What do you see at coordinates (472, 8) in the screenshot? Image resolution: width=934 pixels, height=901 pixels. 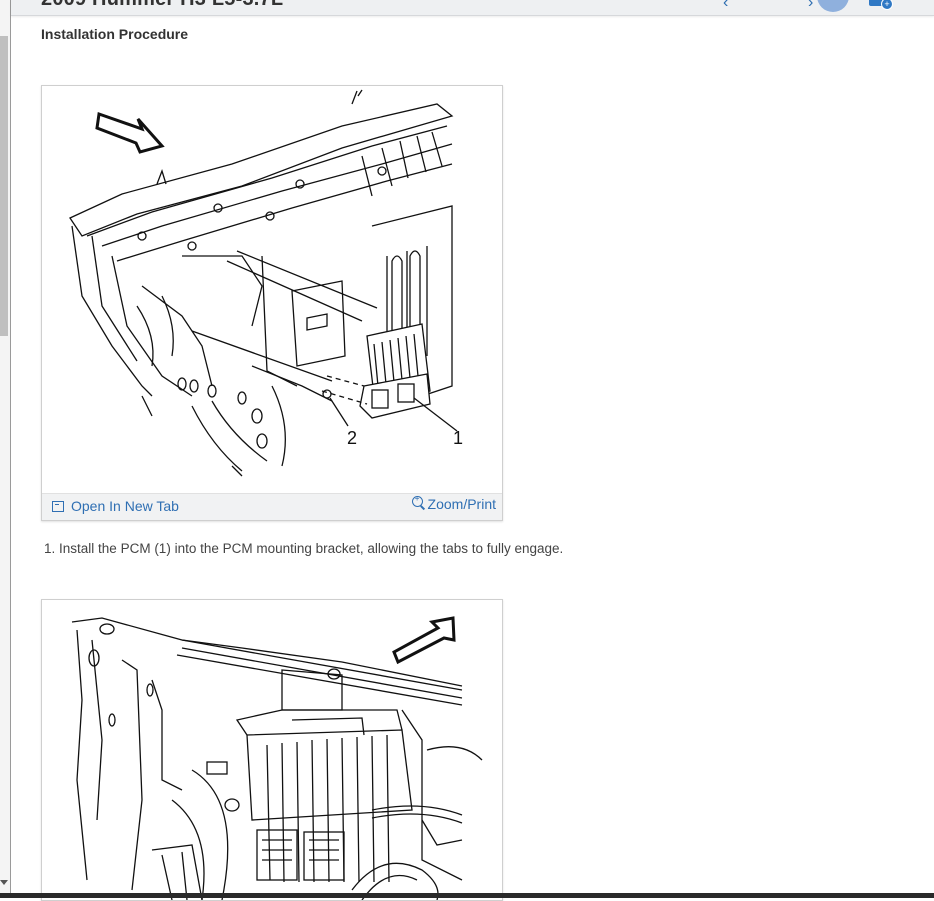 I see `document-header: 2009 Hummer H3 L5-3.7L ‹ › +` at bounding box center [472, 8].